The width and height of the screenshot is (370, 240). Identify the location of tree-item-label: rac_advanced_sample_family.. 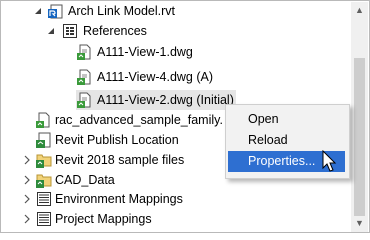
(139, 120).